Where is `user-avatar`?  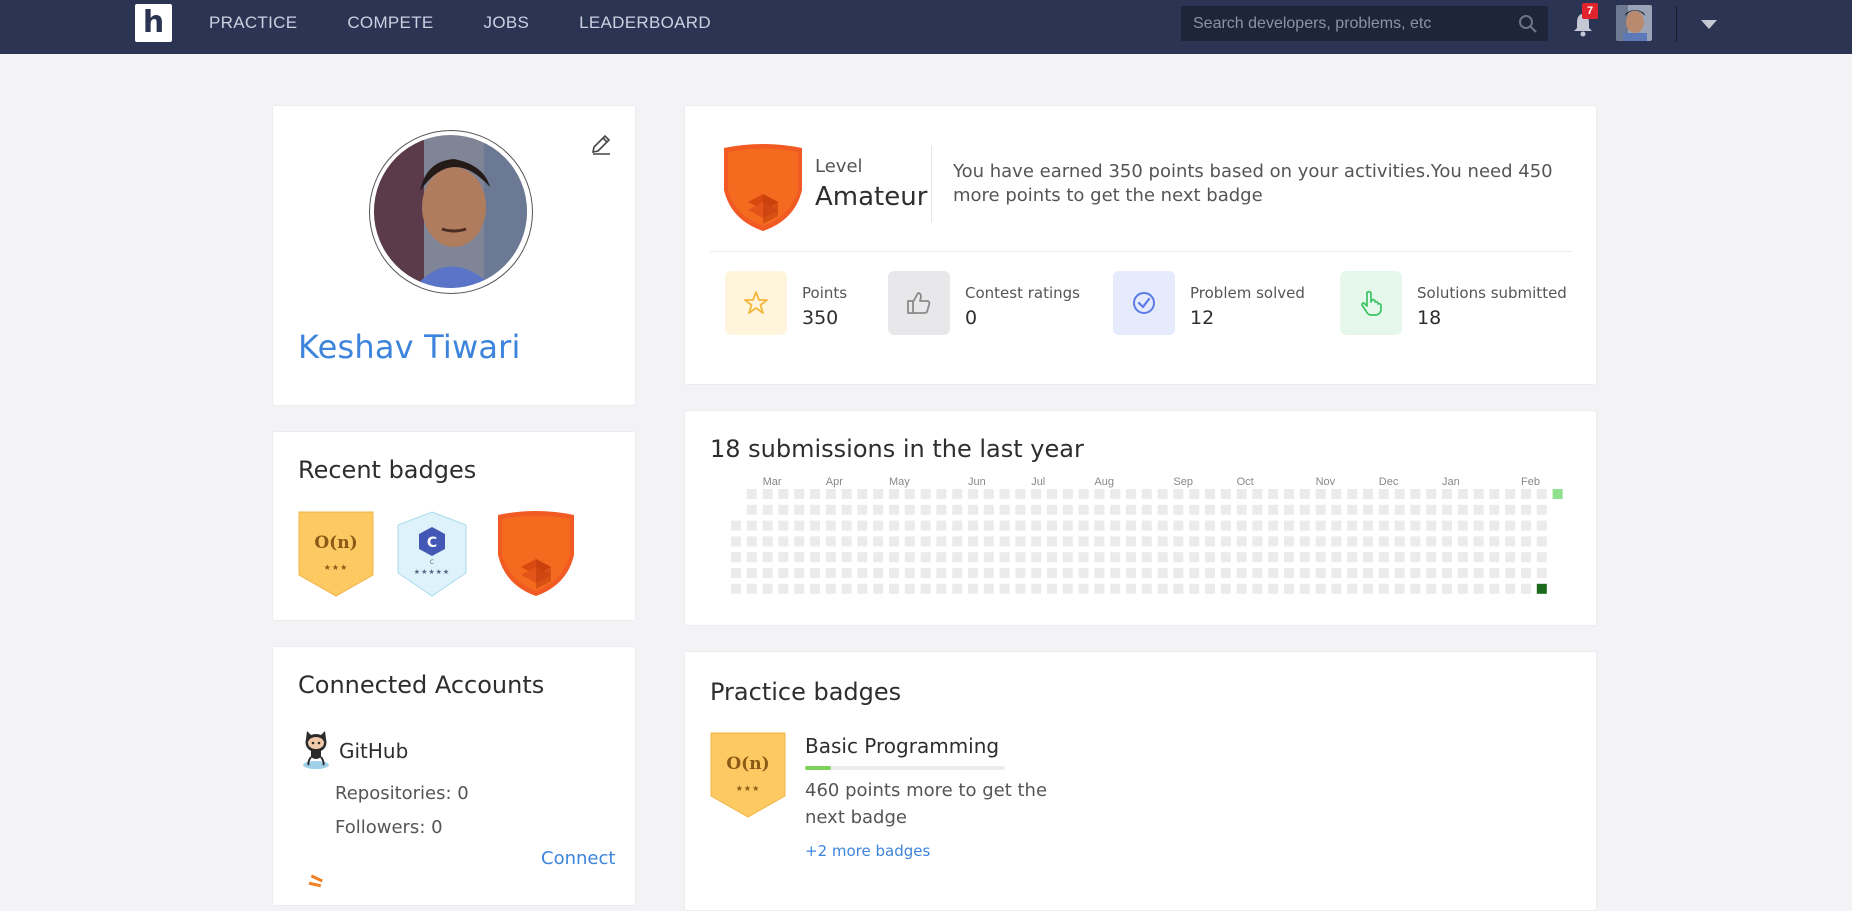
user-avatar is located at coordinates (1634, 23).